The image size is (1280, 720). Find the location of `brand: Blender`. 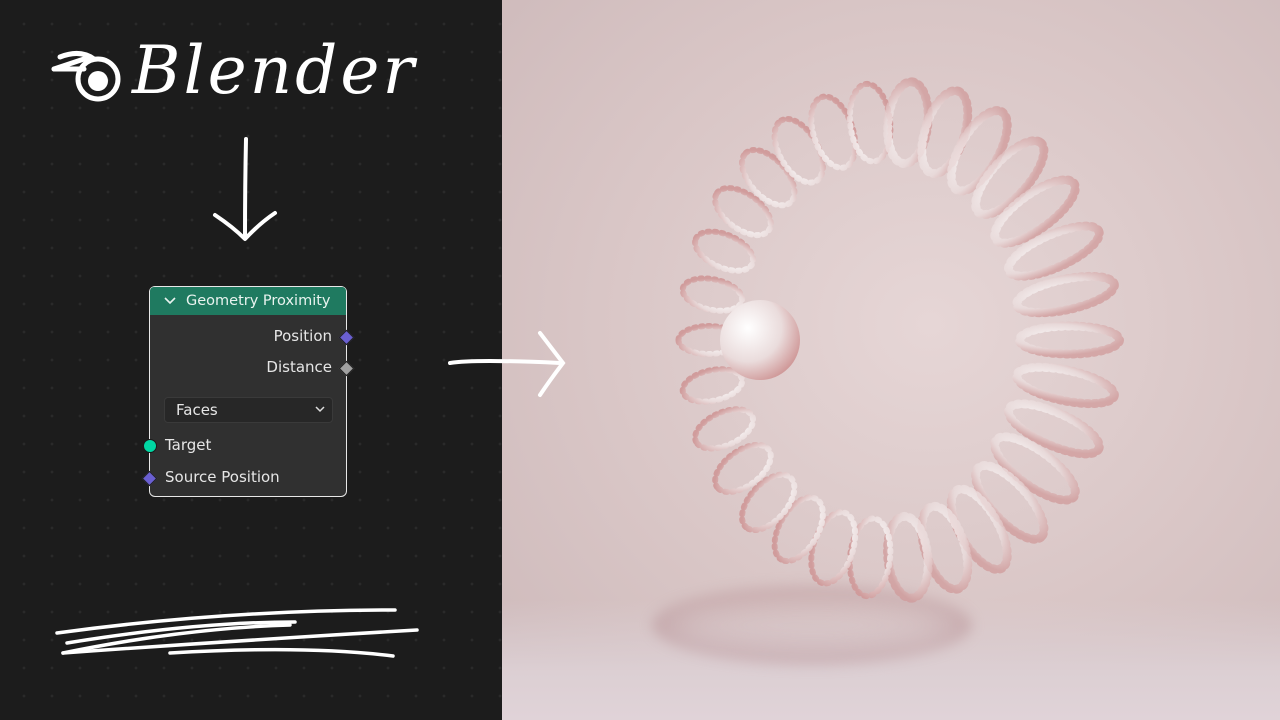

brand: Blender is located at coordinates (233, 71).